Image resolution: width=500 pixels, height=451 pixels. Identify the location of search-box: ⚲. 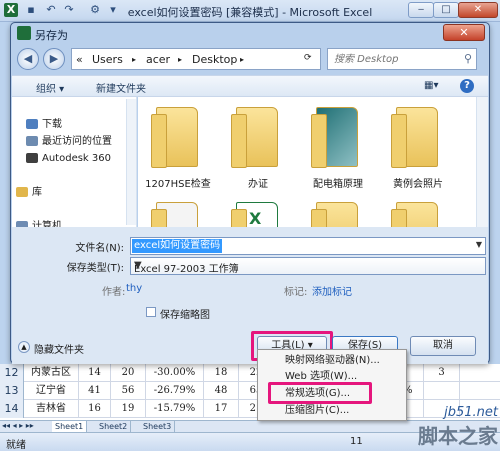
(402, 59).